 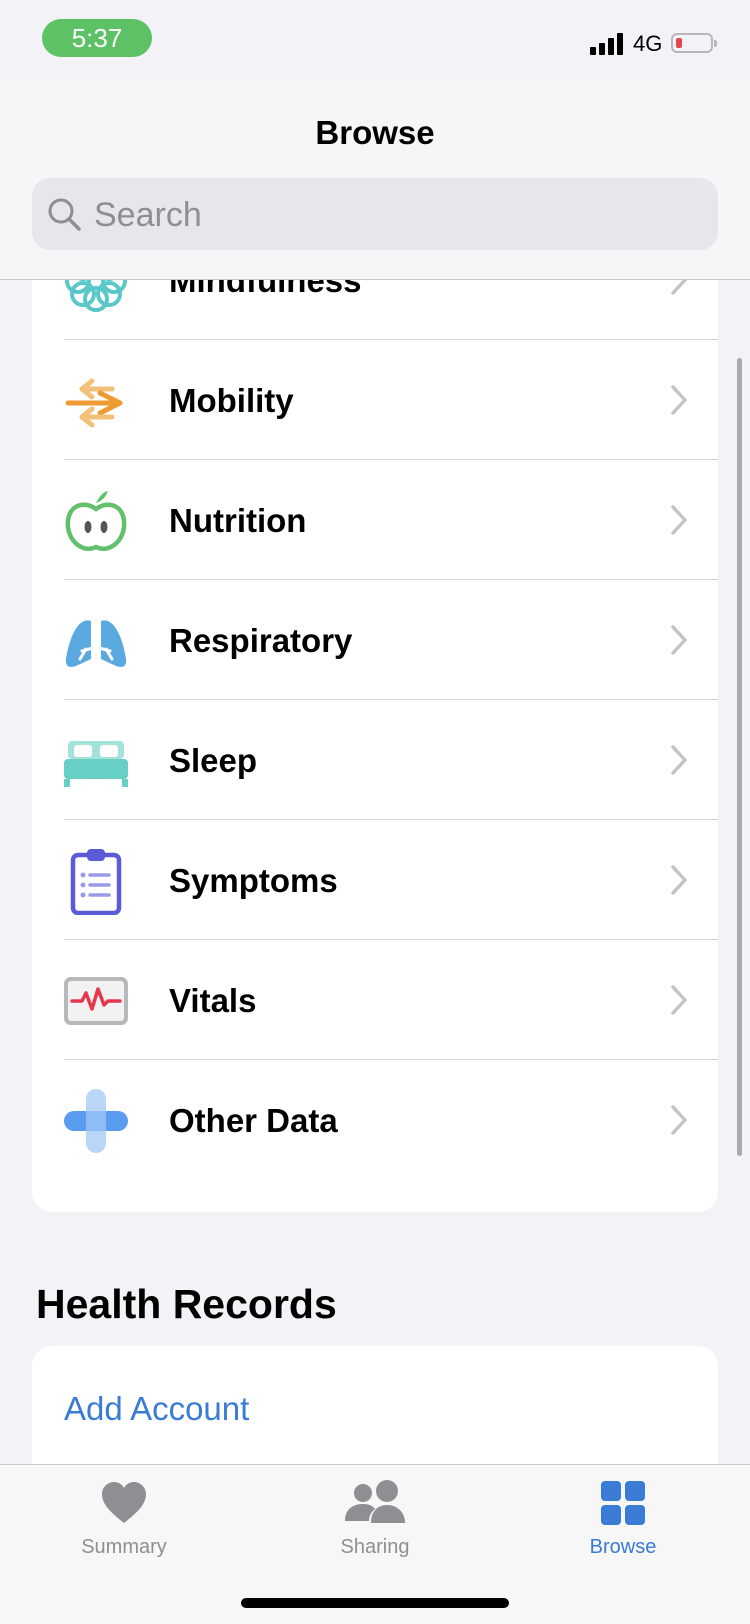 What do you see at coordinates (96, 882) in the screenshot?
I see `symptoms-icon` at bounding box center [96, 882].